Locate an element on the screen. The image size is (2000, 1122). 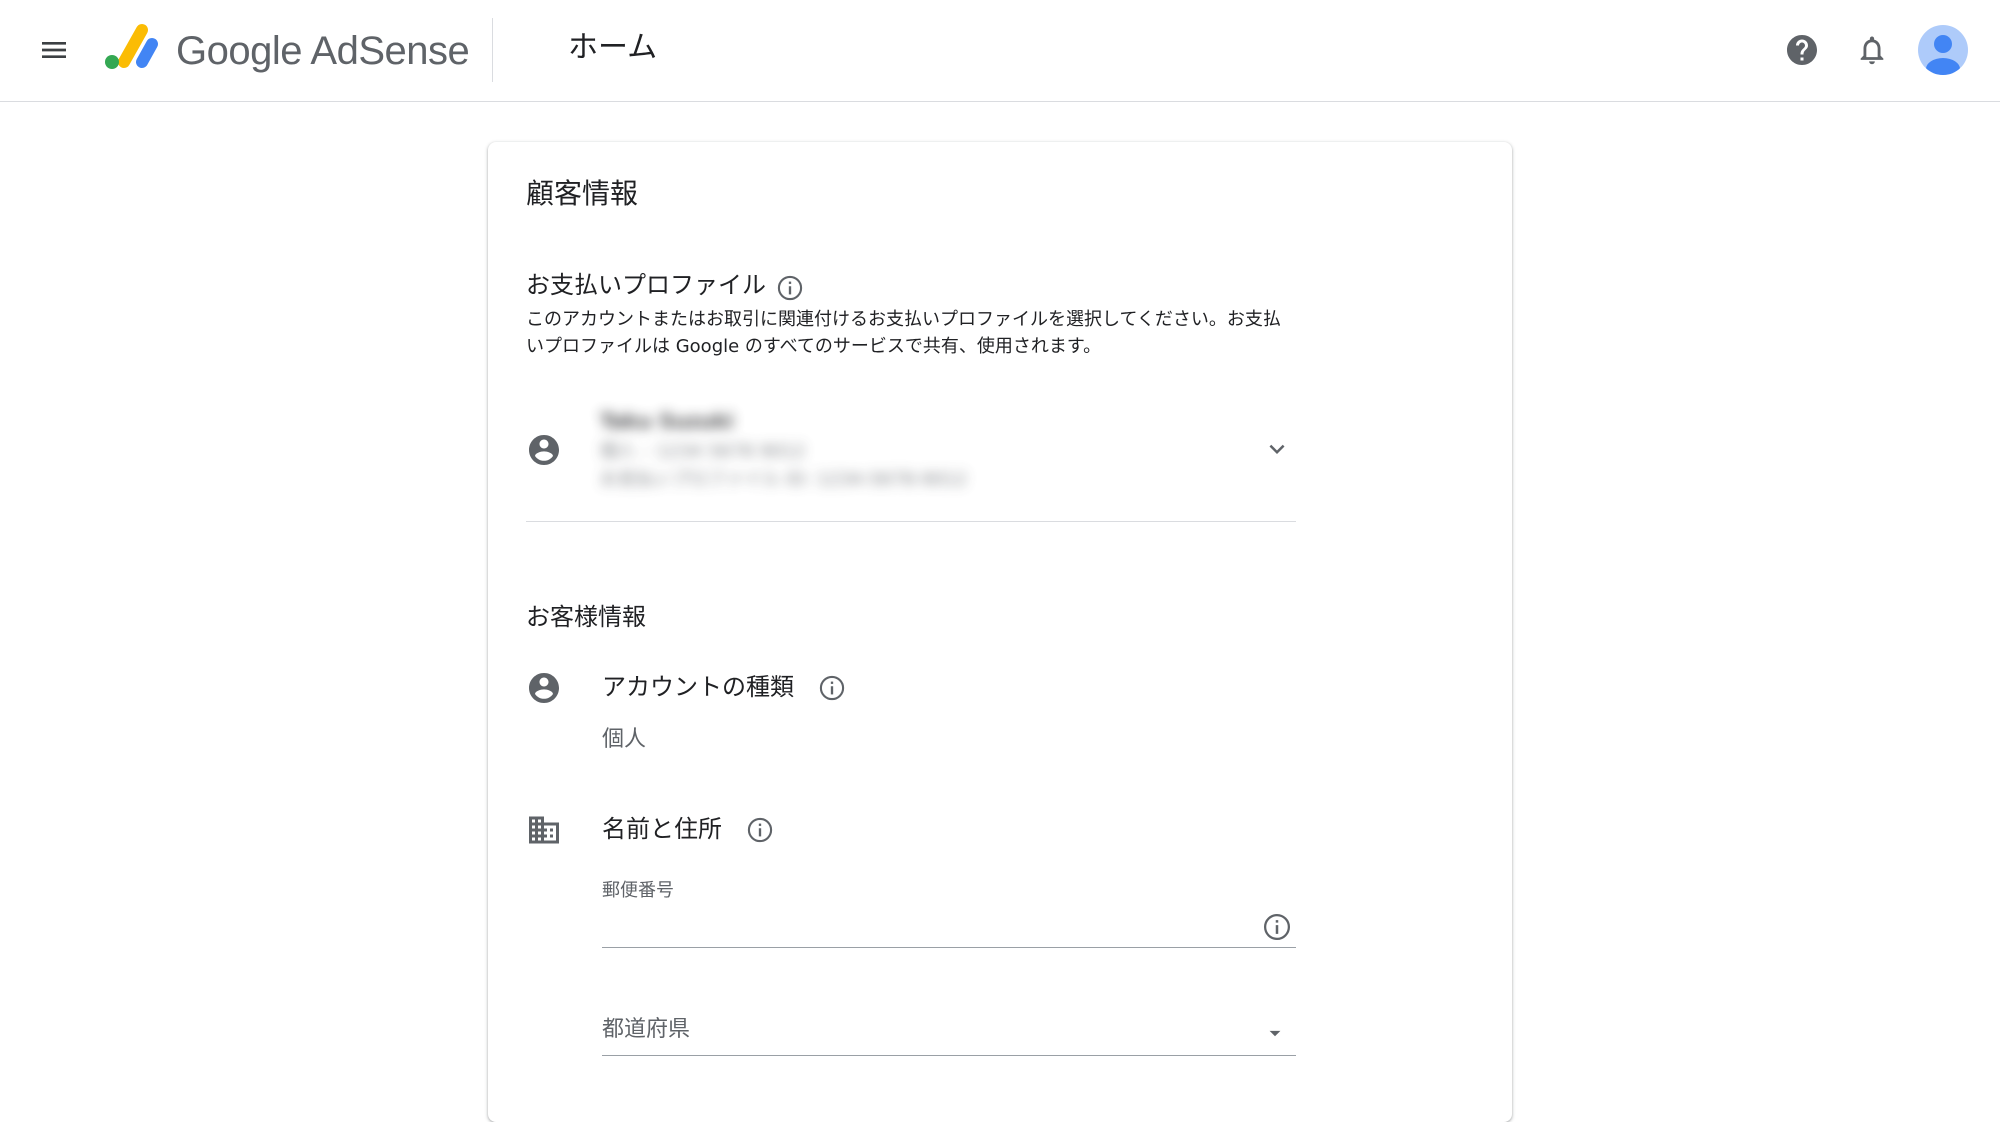
dropdown-arrow-icon is located at coordinates (1275, 1033).